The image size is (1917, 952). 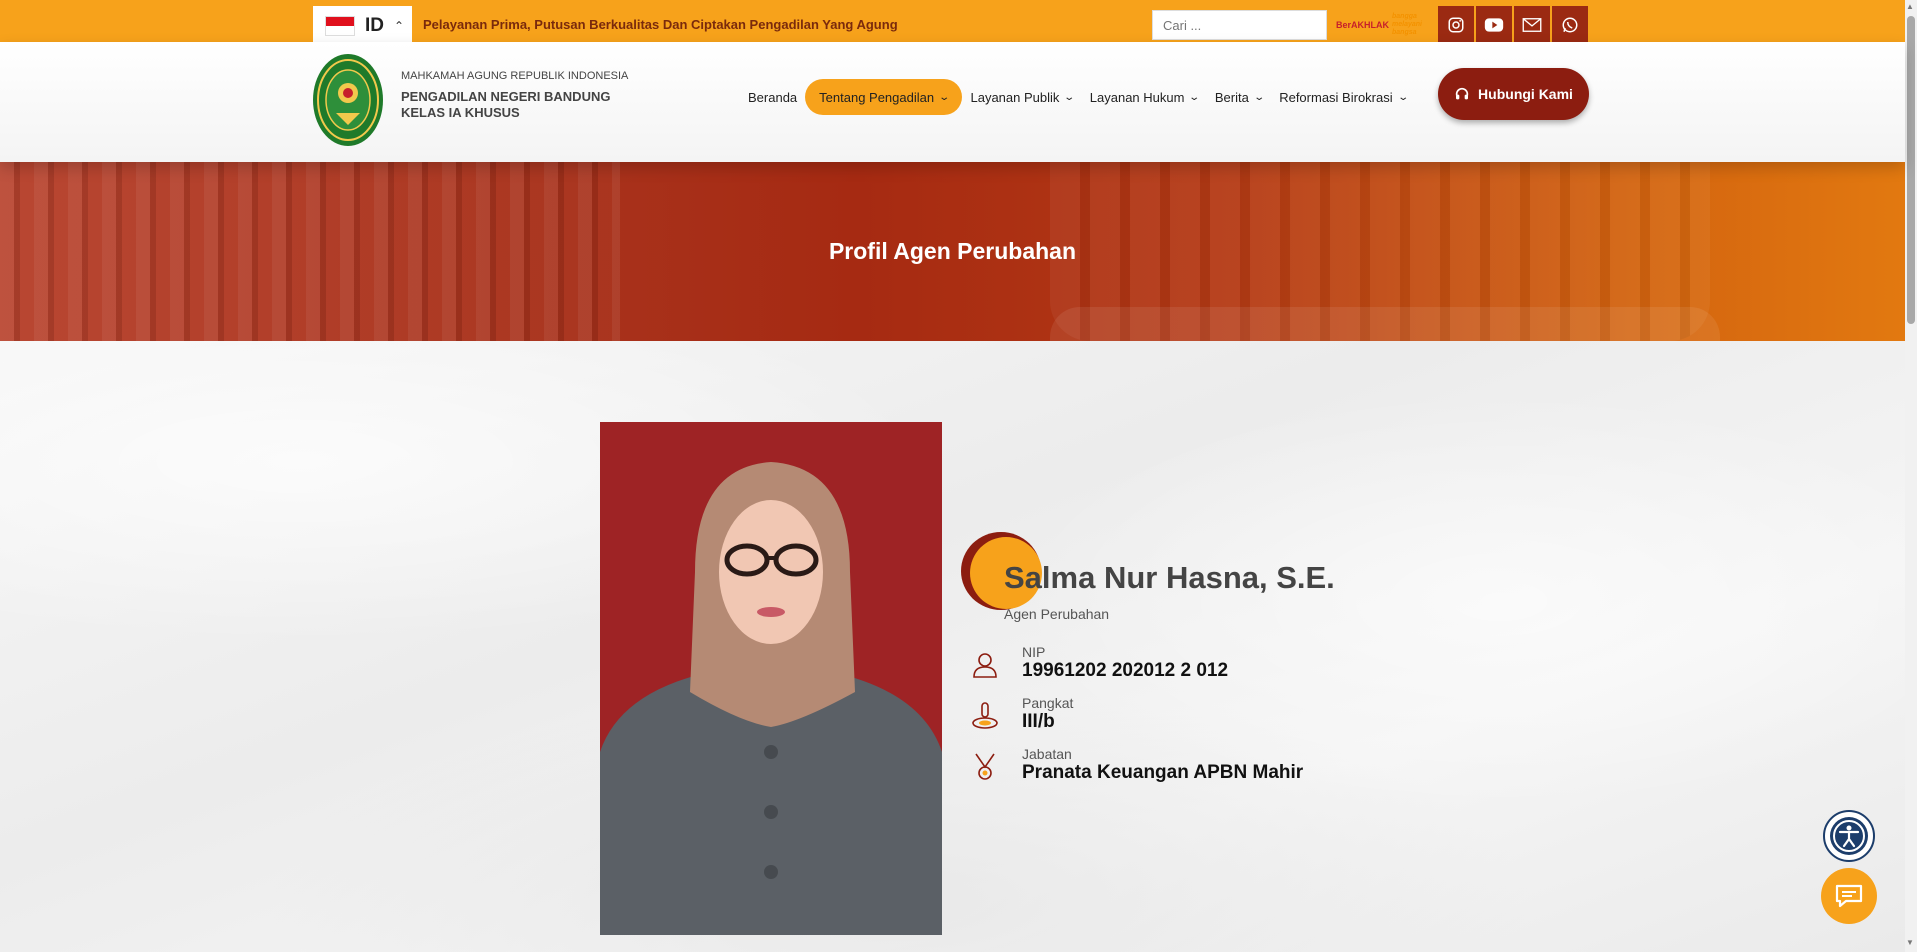 I want to click on page-scrollbar: ▲ ▼, so click(x=1911, y=476).